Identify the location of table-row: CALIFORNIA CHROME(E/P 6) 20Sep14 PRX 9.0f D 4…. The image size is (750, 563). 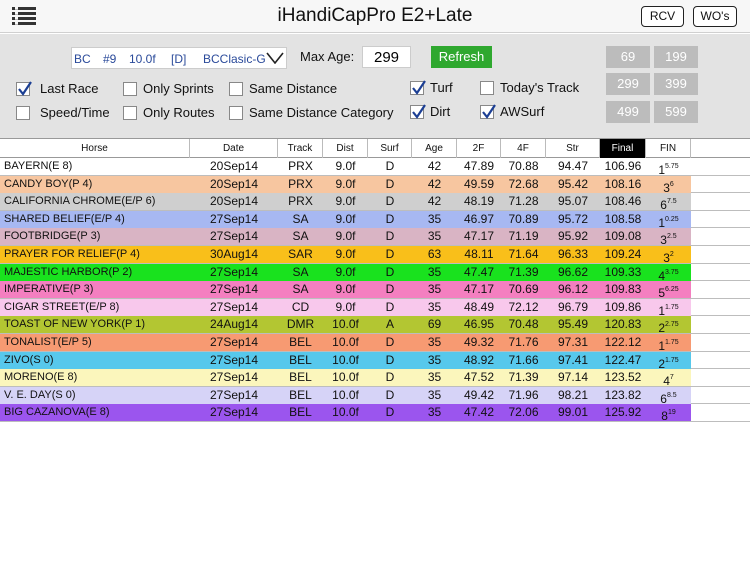
(375, 202).